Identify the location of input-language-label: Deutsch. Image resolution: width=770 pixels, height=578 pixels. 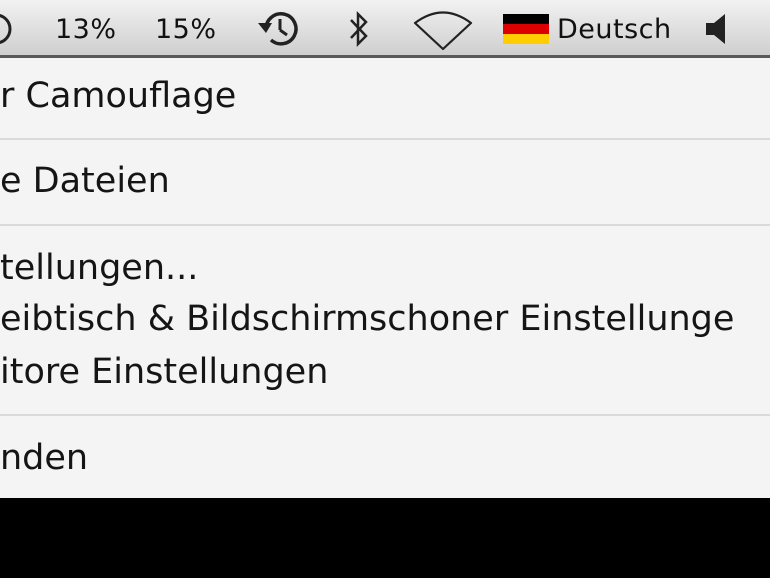
(614, 29).